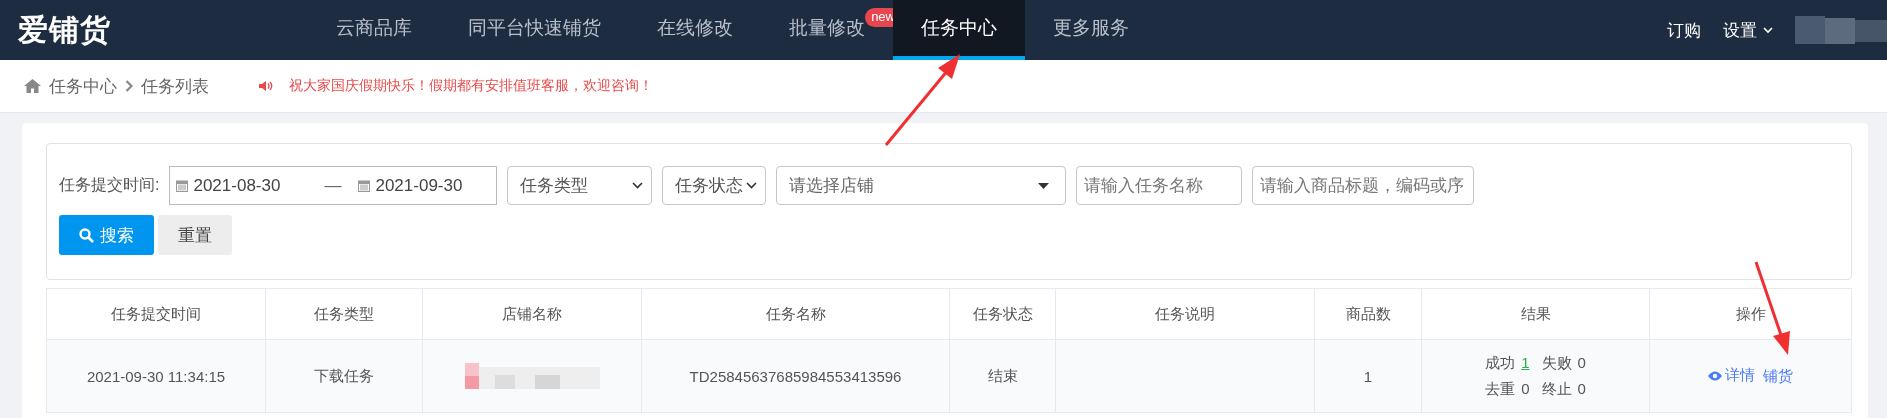  Describe the element at coordinates (714, 185) in the screenshot. I see `select-field: 任务状态` at that location.